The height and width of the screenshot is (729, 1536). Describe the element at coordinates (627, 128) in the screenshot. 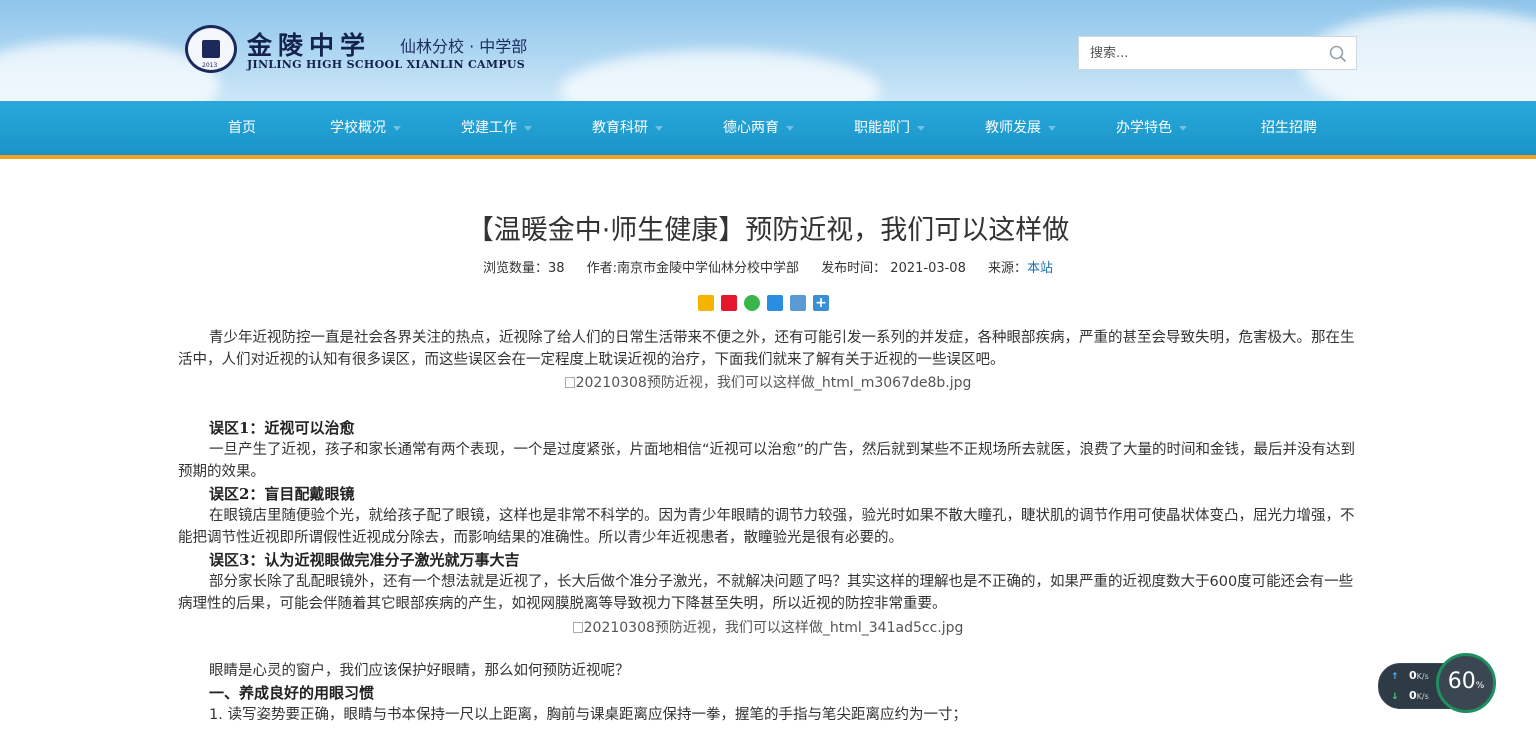

I see `nav-item-education-research: 教育科研` at that location.